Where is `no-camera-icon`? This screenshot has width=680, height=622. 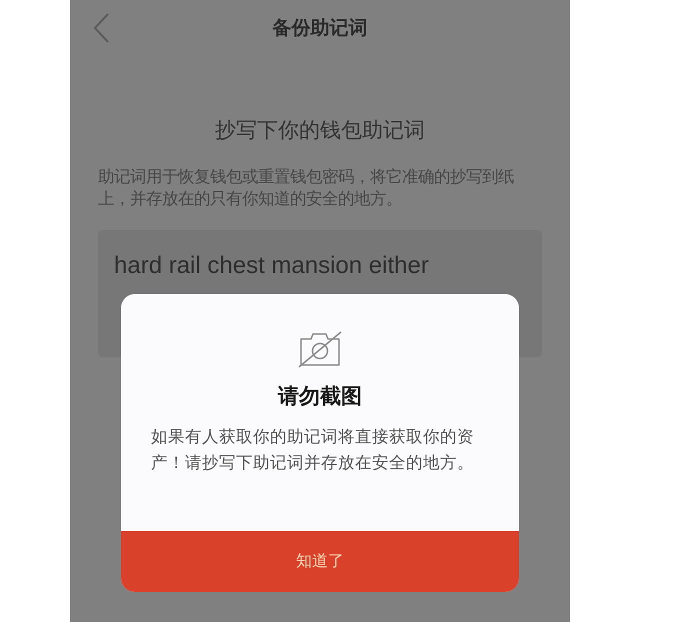 no-camera-icon is located at coordinates (320, 349).